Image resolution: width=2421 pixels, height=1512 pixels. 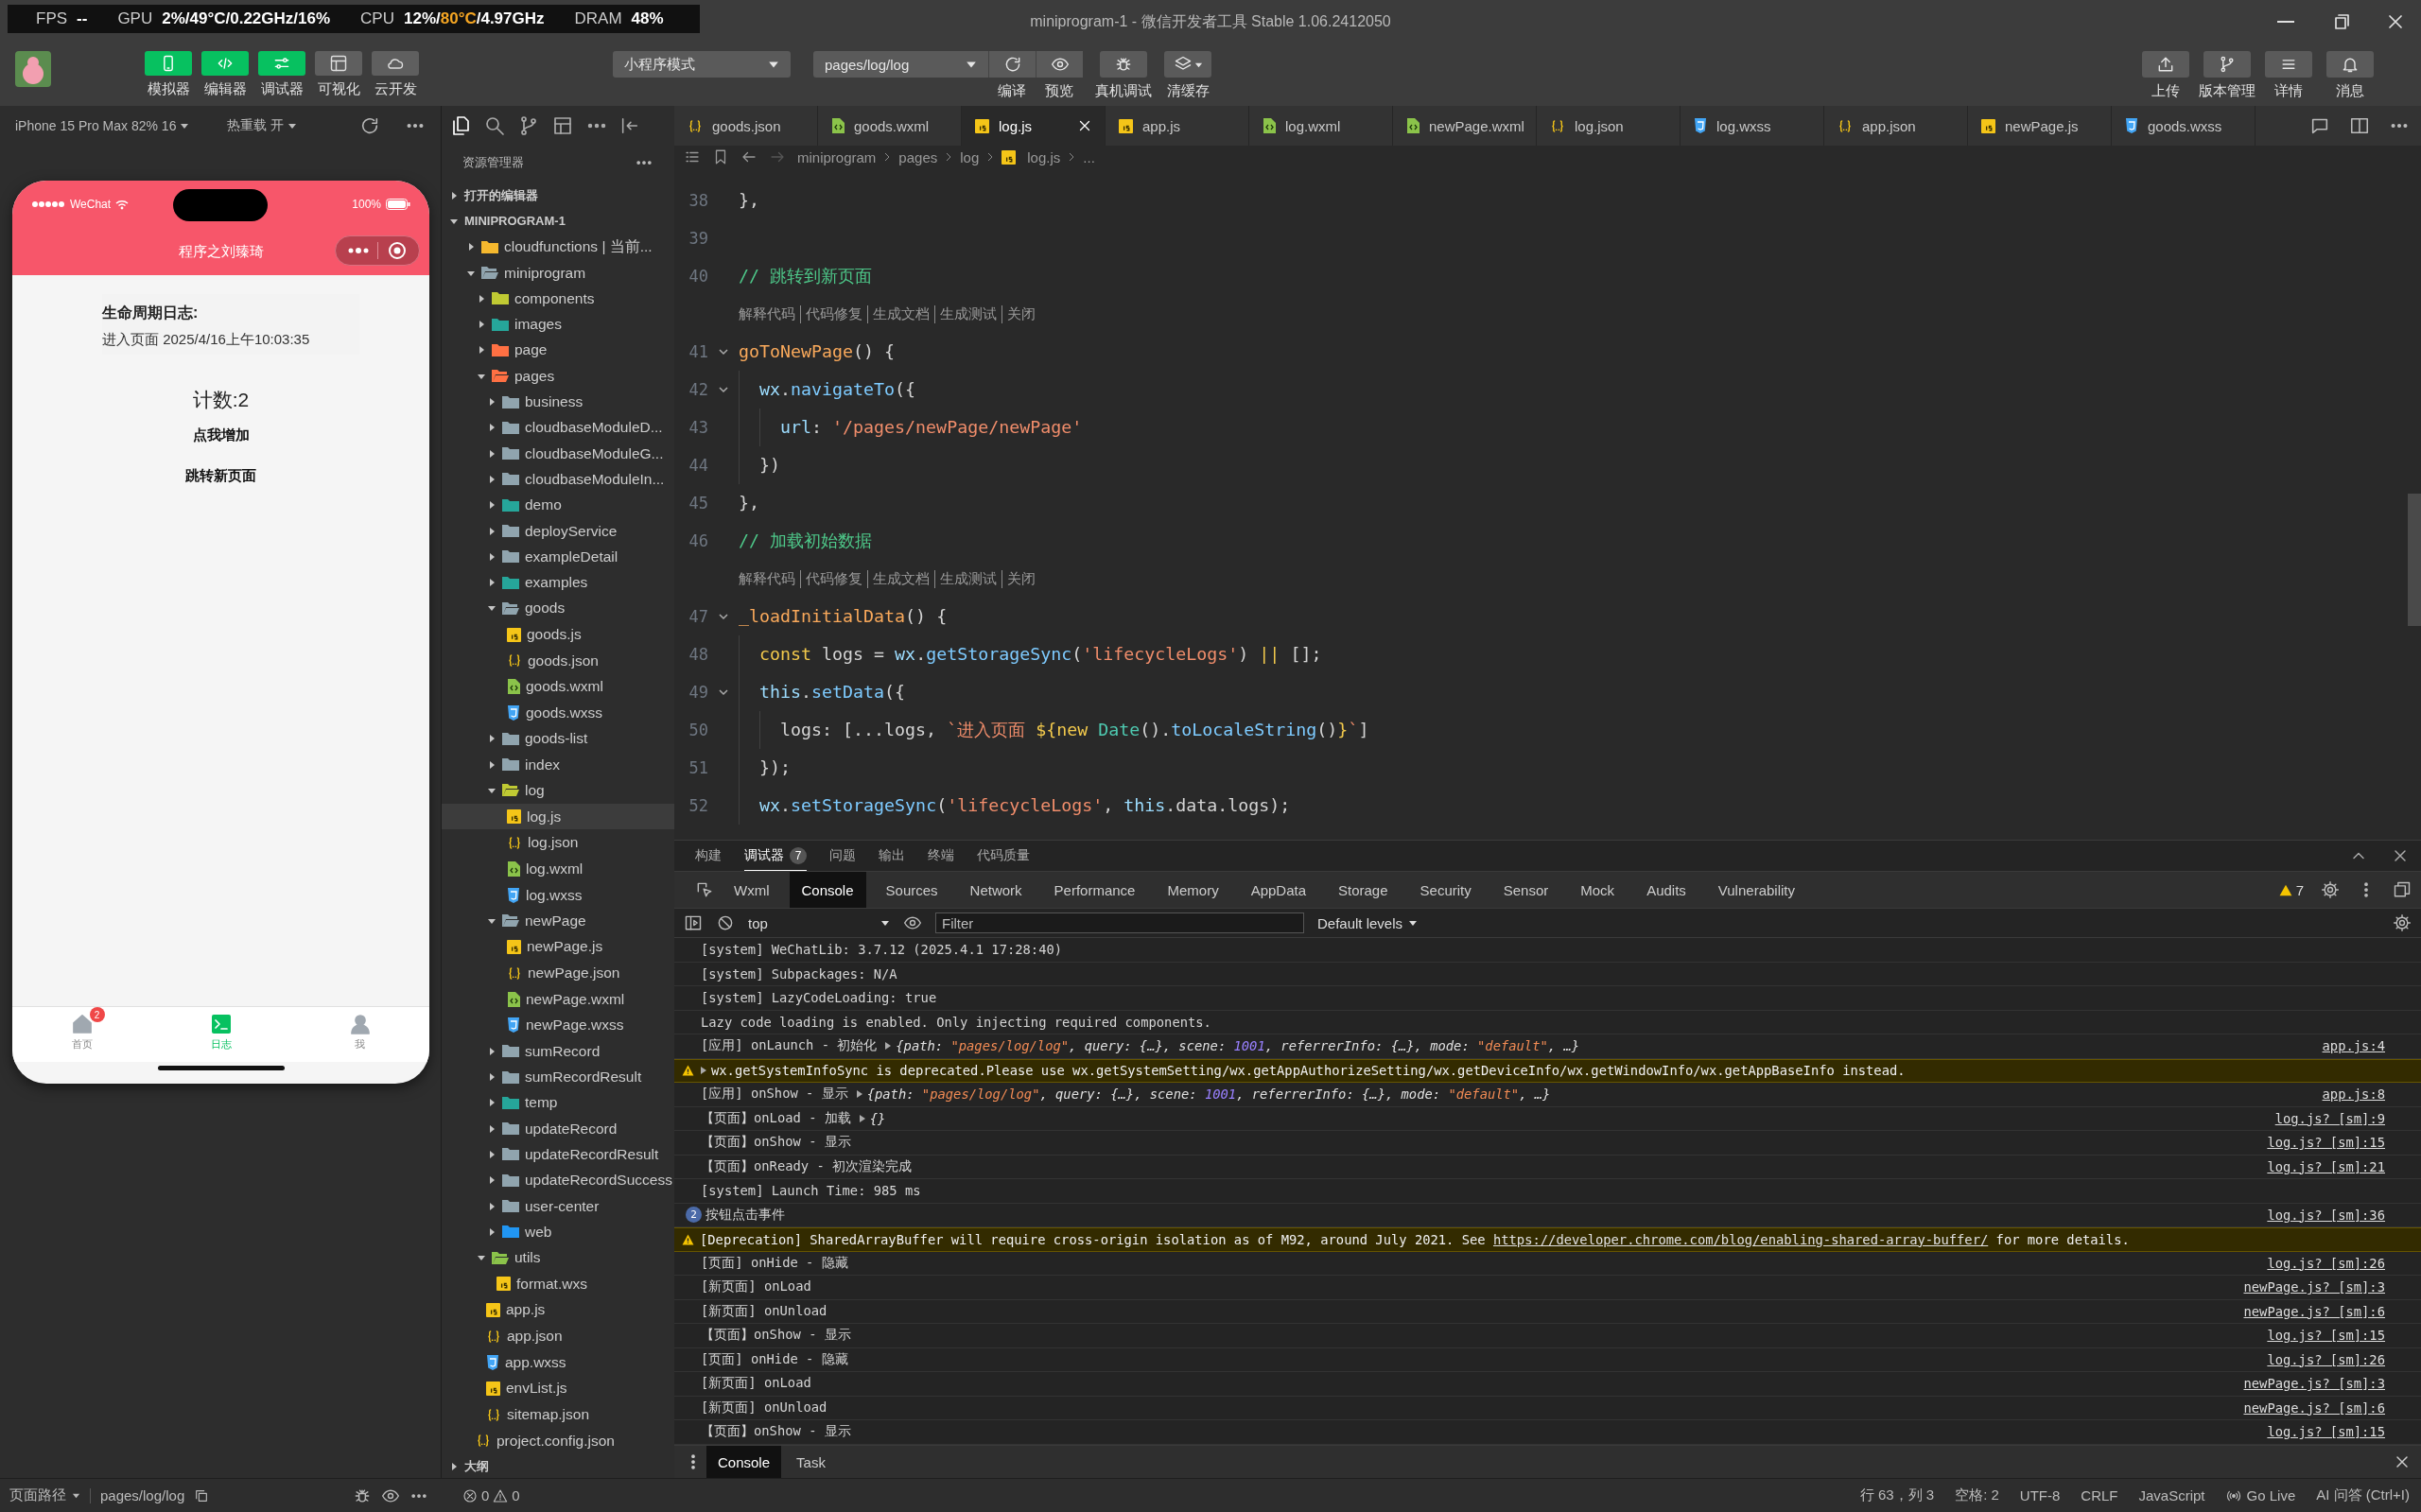 What do you see at coordinates (752, 890) in the screenshot?
I see `devtools-tab: Wxml` at bounding box center [752, 890].